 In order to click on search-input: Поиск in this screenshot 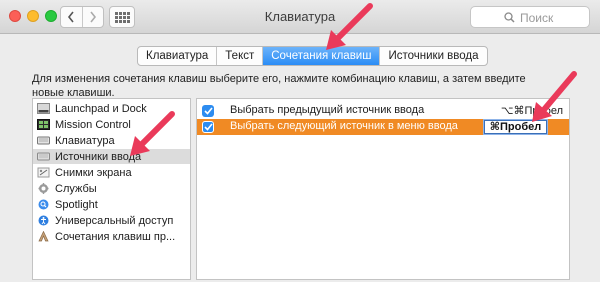, I will do `click(530, 17)`.